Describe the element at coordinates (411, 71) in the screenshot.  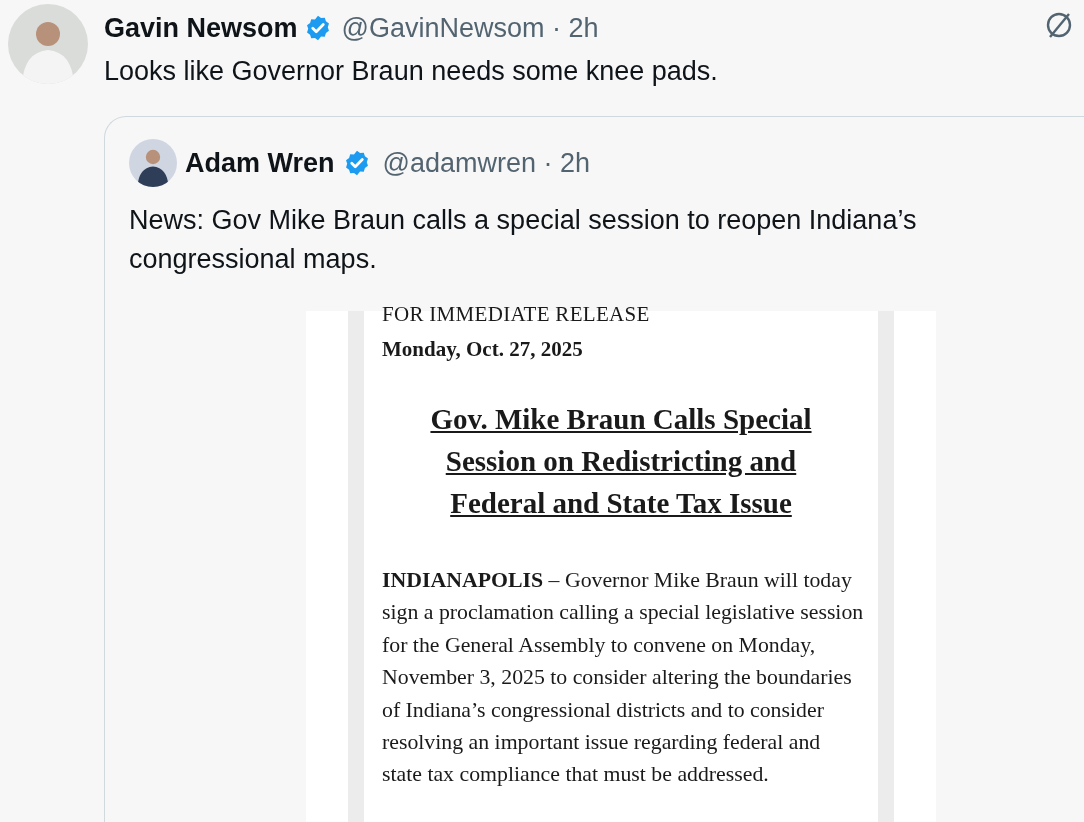
I see `post-text: Looks like Governor Braun needs some knee pads.` at that location.